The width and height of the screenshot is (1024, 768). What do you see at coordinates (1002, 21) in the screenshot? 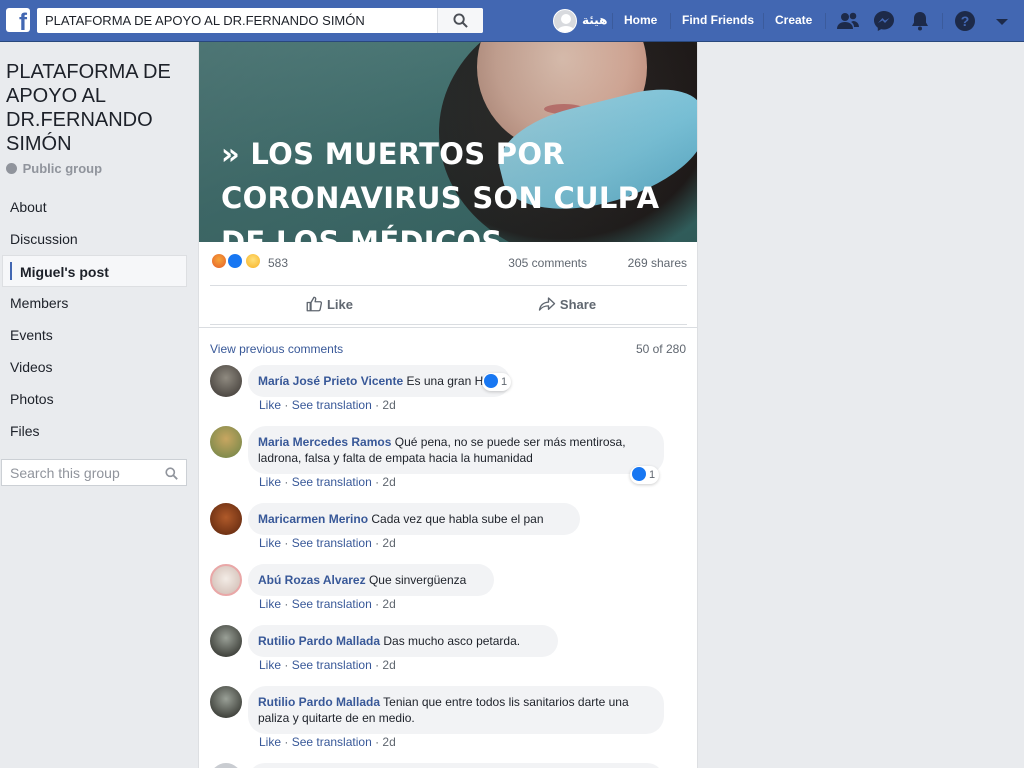
I see `account-menu-chevron-down-icon` at bounding box center [1002, 21].